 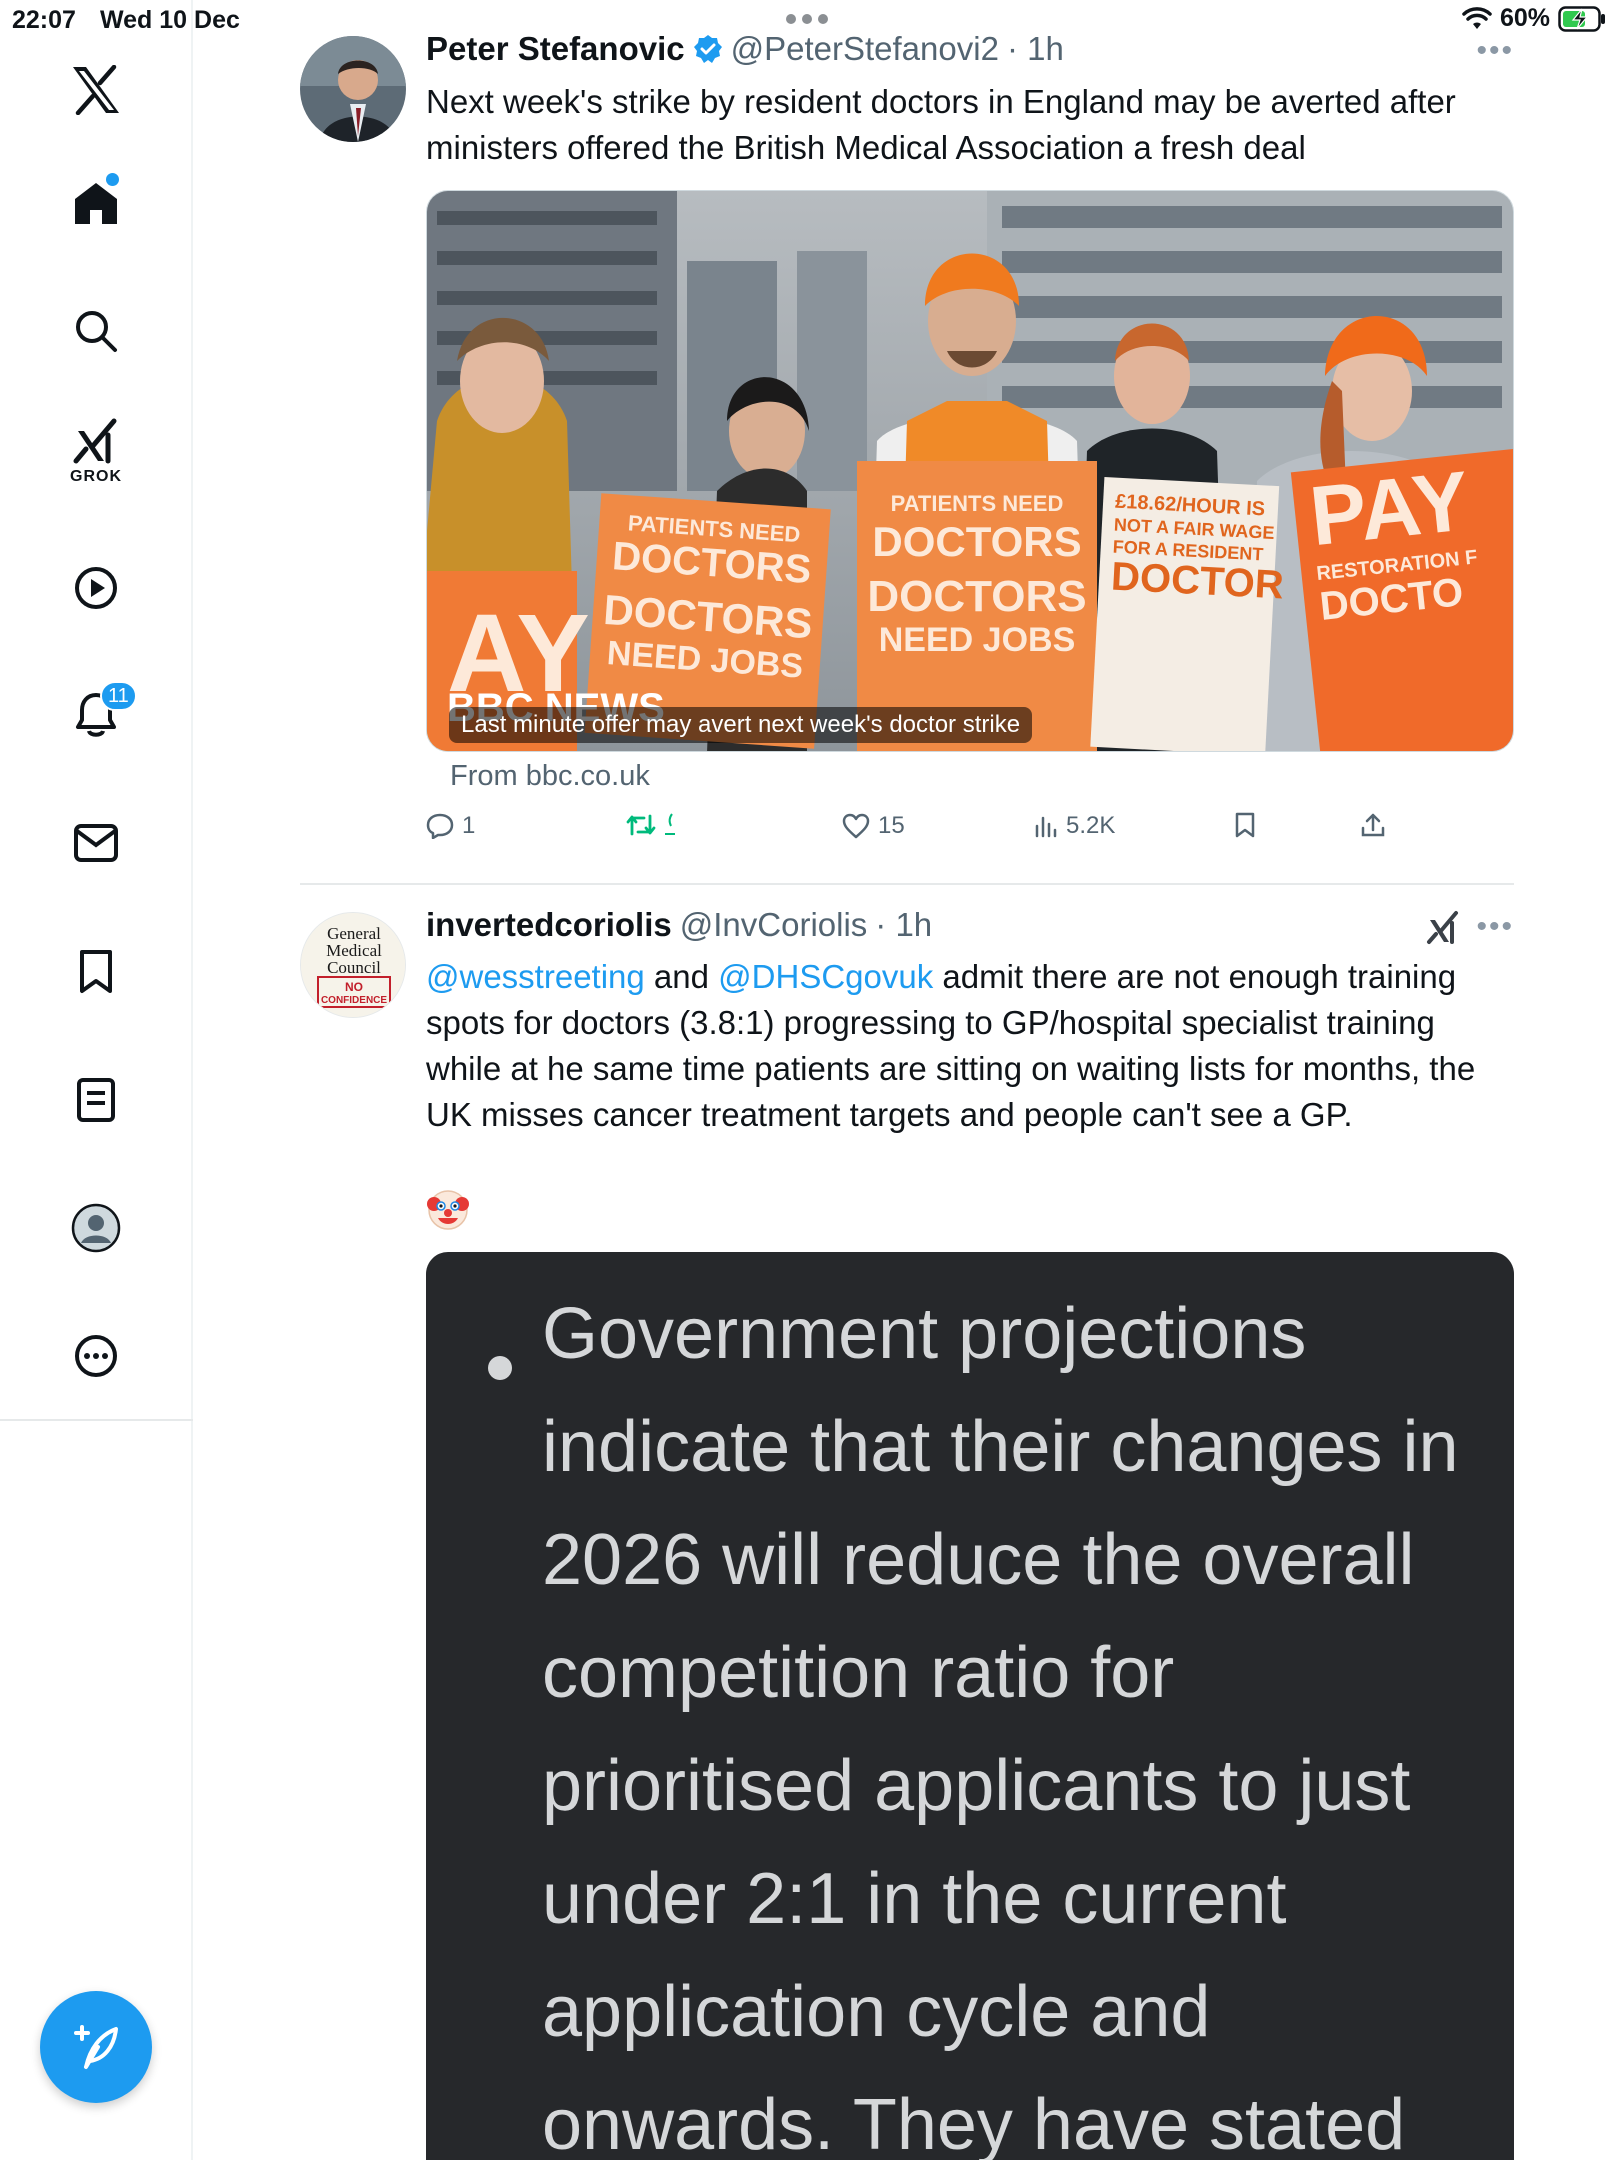 What do you see at coordinates (118, 696) in the screenshot?
I see `notification-badge: 11` at bounding box center [118, 696].